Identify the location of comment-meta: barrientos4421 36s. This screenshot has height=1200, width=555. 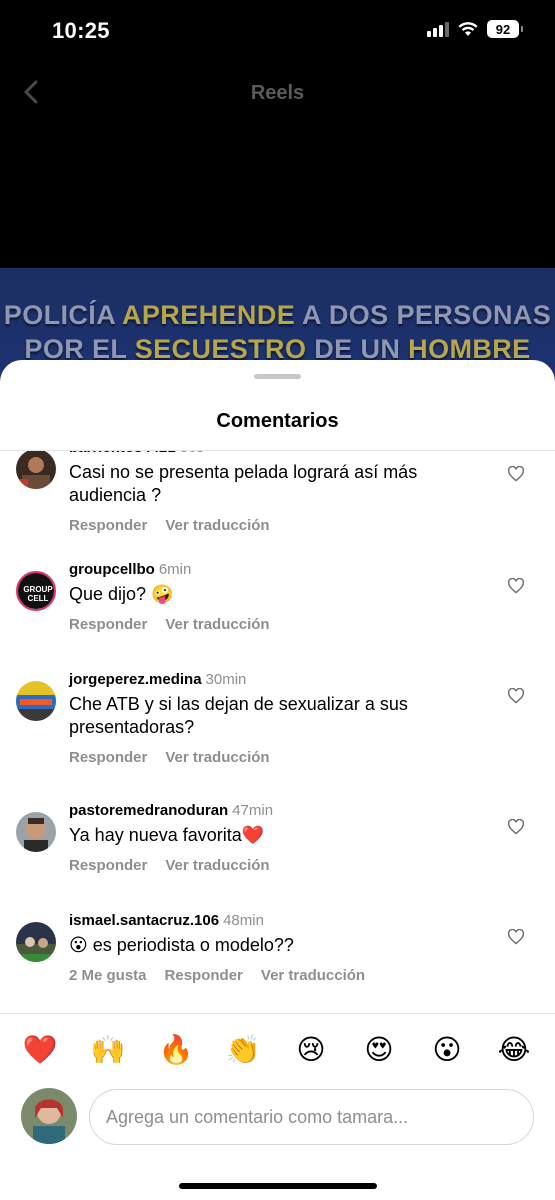
(269, 453).